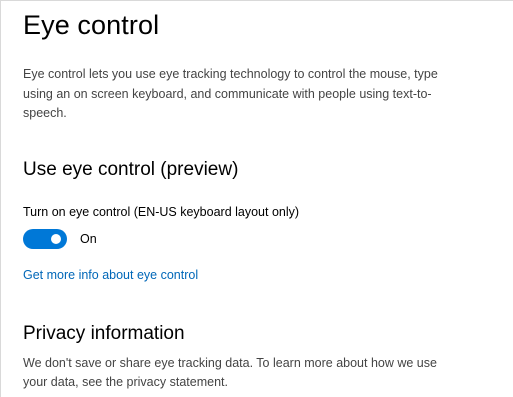 The width and height of the screenshot is (513, 397). Describe the element at coordinates (56, 238) in the screenshot. I see `toggle-knob` at that location.